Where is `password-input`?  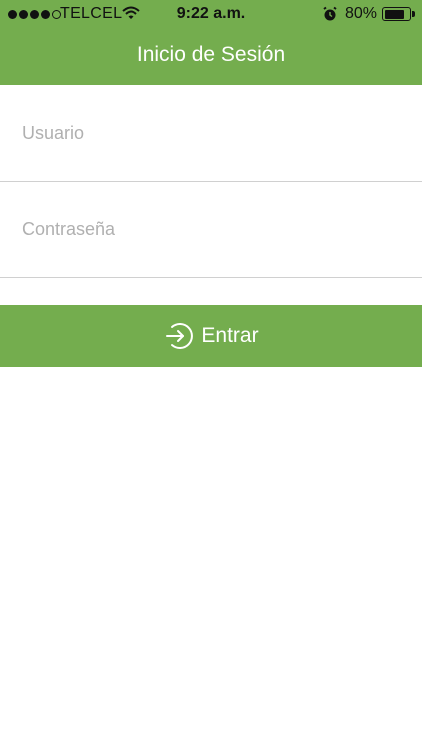 password-input is located at coordinates (212, 229).